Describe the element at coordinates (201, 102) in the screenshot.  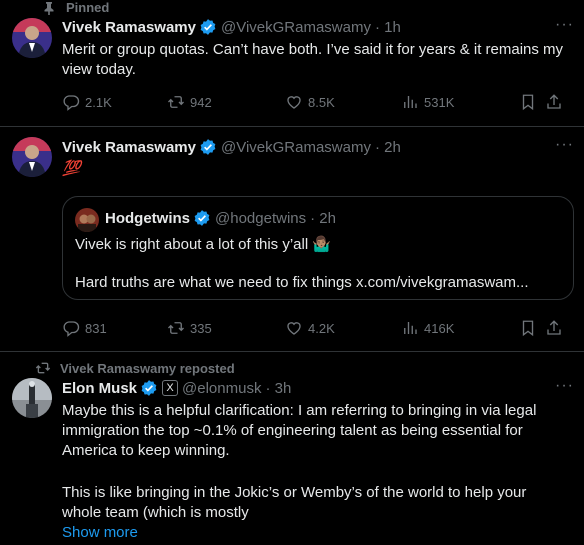
I see `repost-count: 942` at that location.